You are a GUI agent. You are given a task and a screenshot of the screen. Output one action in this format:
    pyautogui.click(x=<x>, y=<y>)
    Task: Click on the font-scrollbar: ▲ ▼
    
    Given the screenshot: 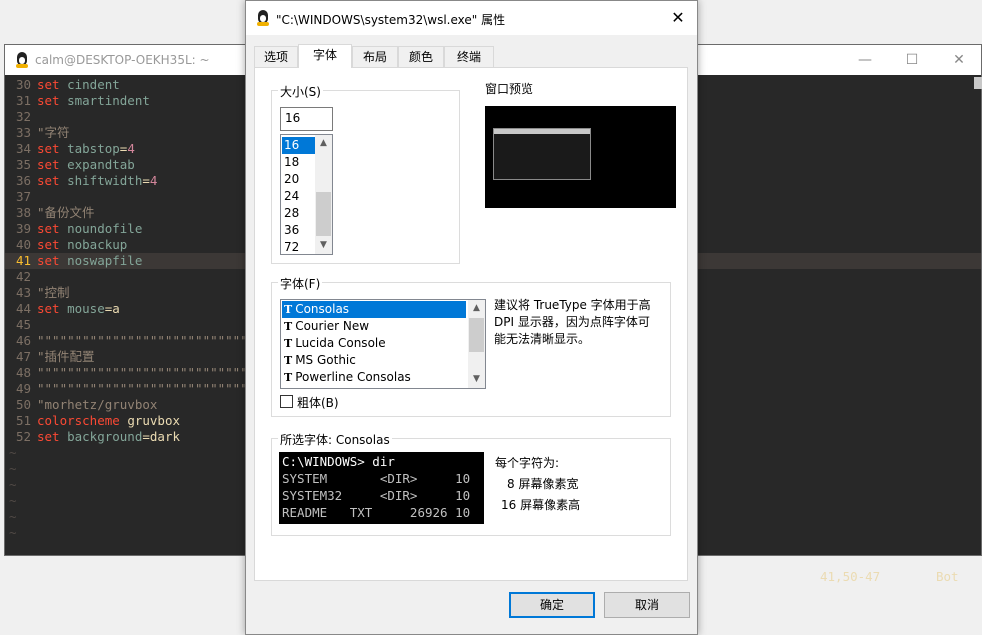 What is the action you would take?
    pyautogui.click(x=476, y=344)
    